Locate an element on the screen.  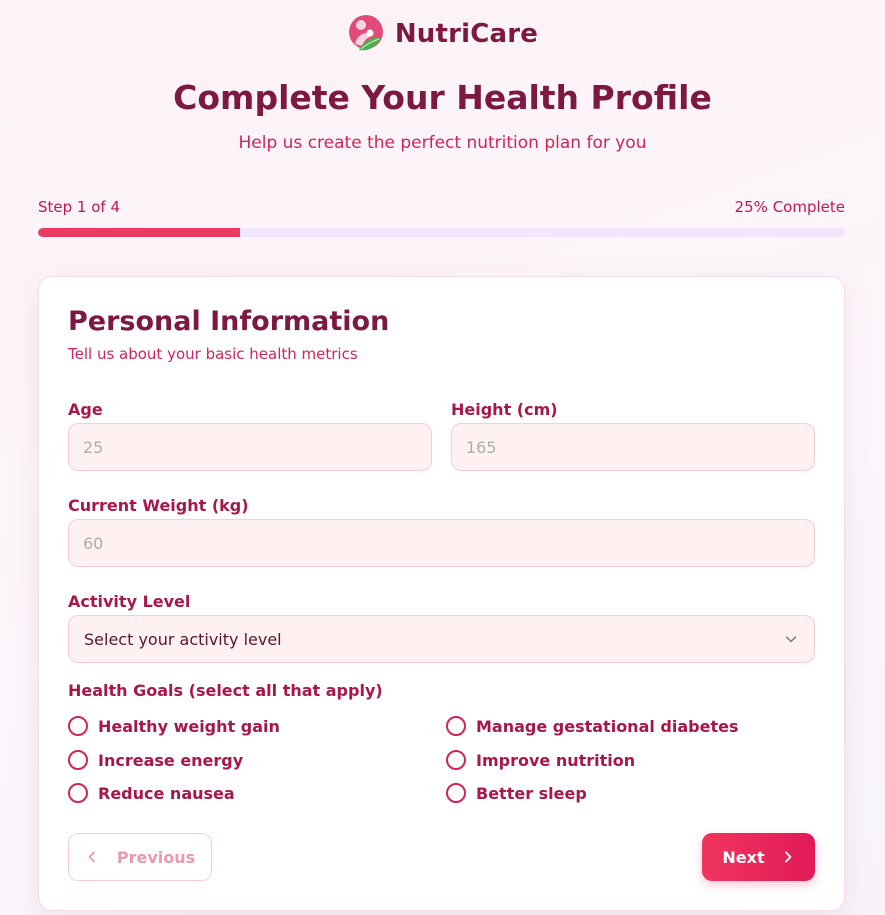
progress-bar-fill is located at coordinates (139, 232).